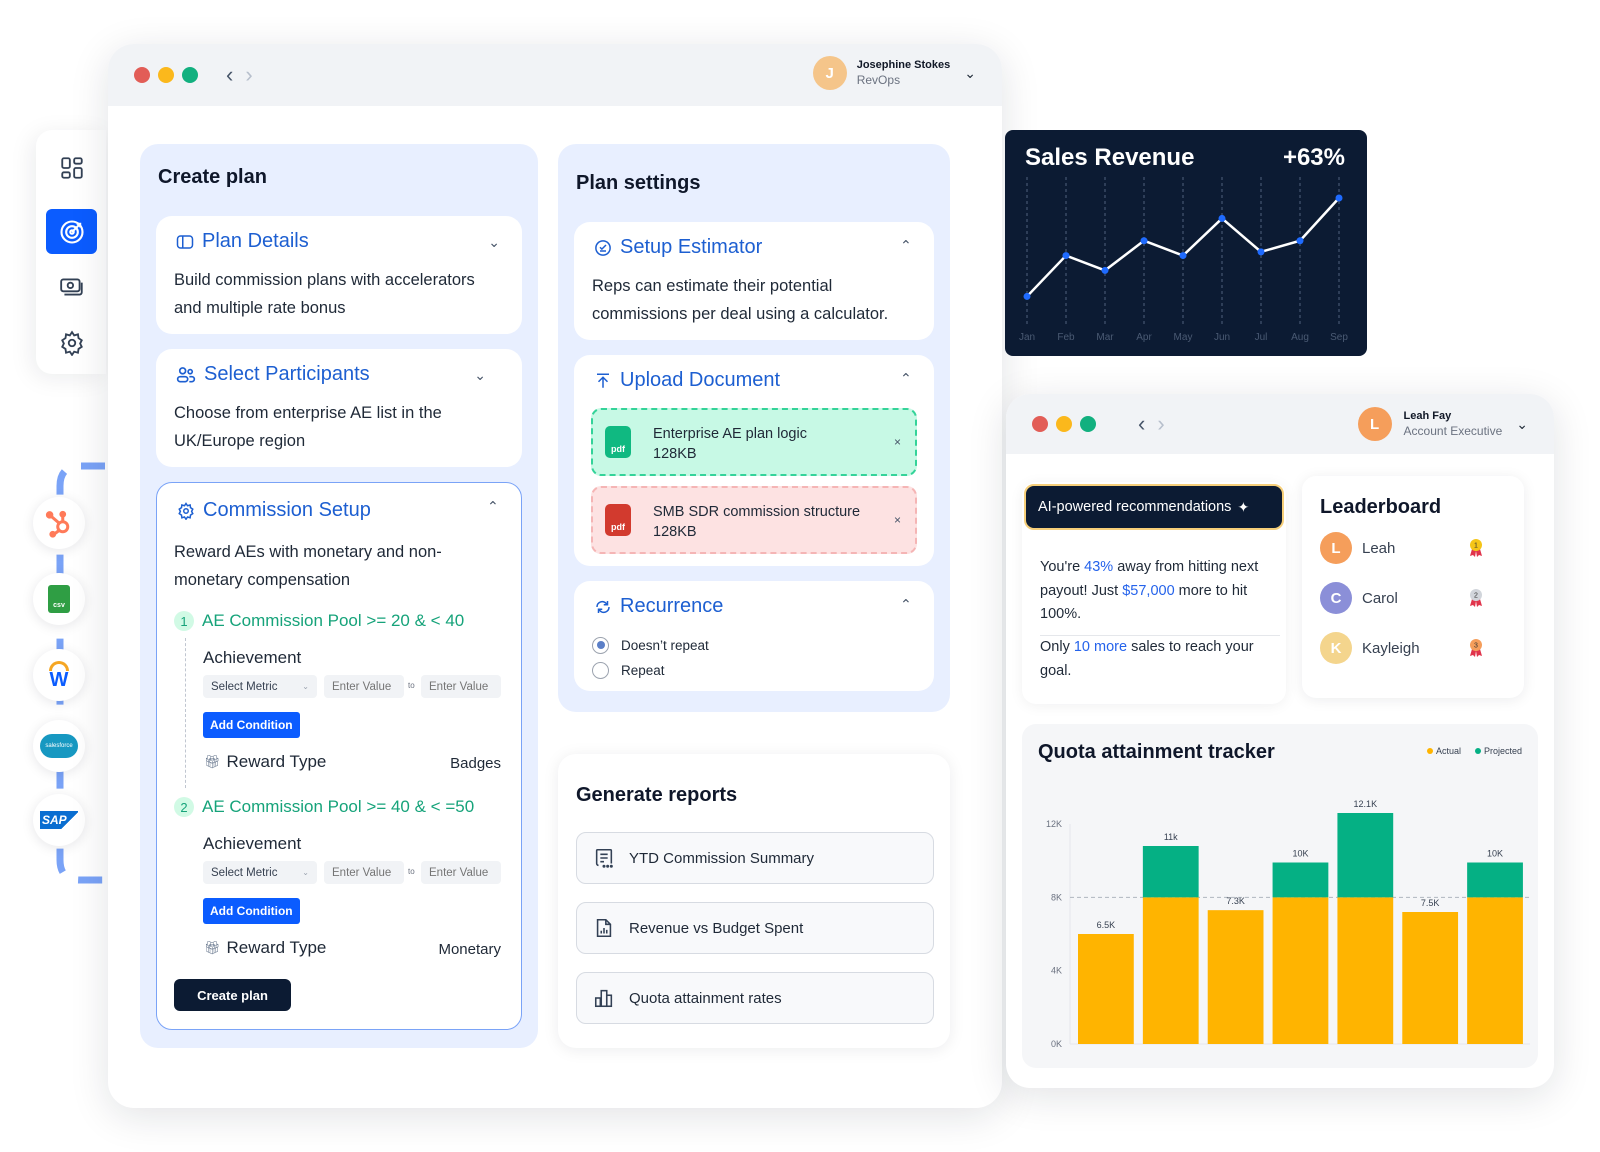 This screenshot has height=1152, width=1600. What do you see at coordinates (1495, 854) in the screenshot?
I see `data-label: 10K` at bounding box center [1495, 854].